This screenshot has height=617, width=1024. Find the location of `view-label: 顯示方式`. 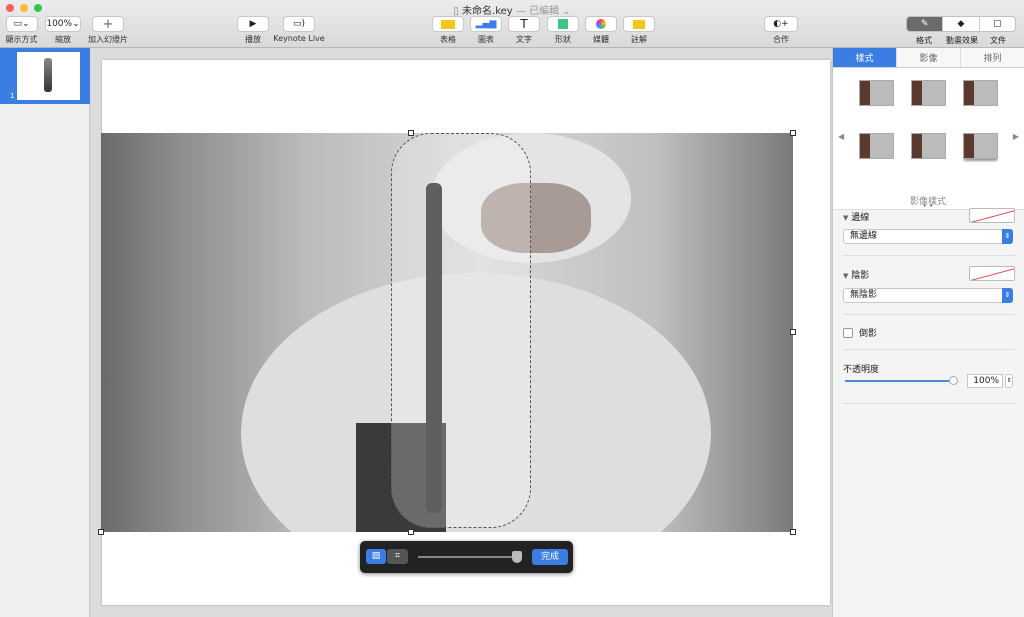

view-label: 顯示方式 is located at coordinates (21, 39).